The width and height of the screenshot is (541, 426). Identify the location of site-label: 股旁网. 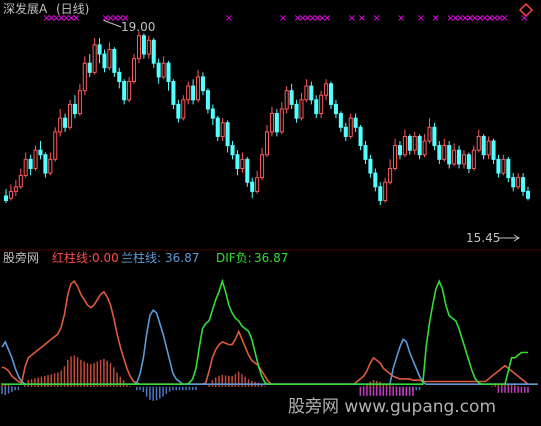
(21, 257).